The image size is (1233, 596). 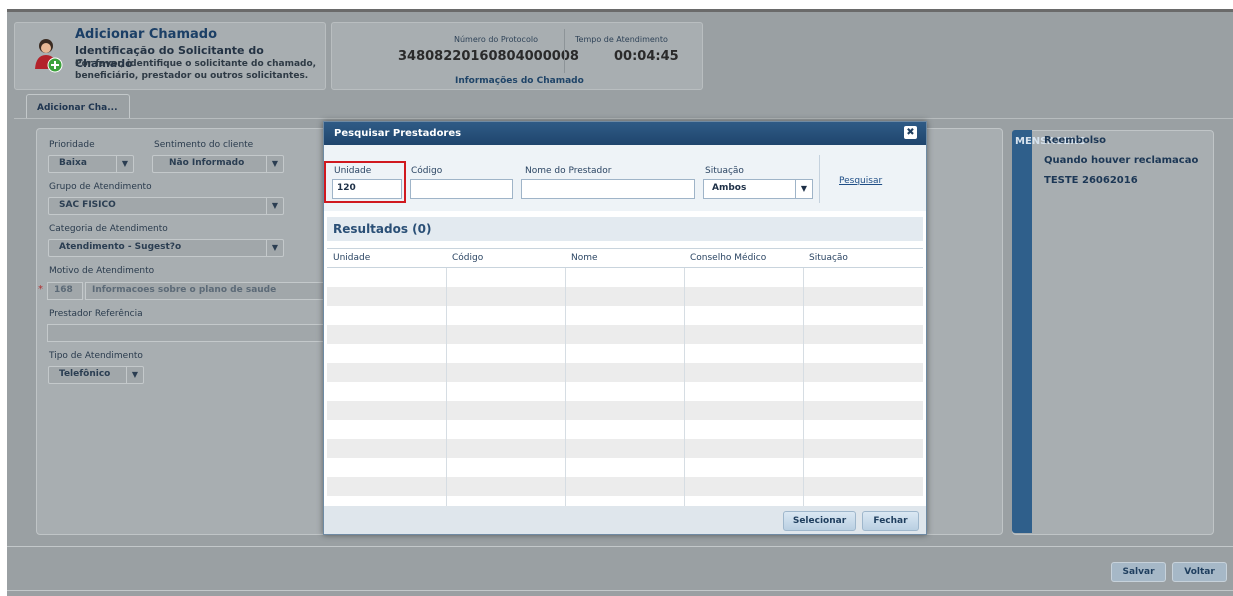 I want to click on dialog-title: Pesquisar Prestadores, so click(x=398, y=133).